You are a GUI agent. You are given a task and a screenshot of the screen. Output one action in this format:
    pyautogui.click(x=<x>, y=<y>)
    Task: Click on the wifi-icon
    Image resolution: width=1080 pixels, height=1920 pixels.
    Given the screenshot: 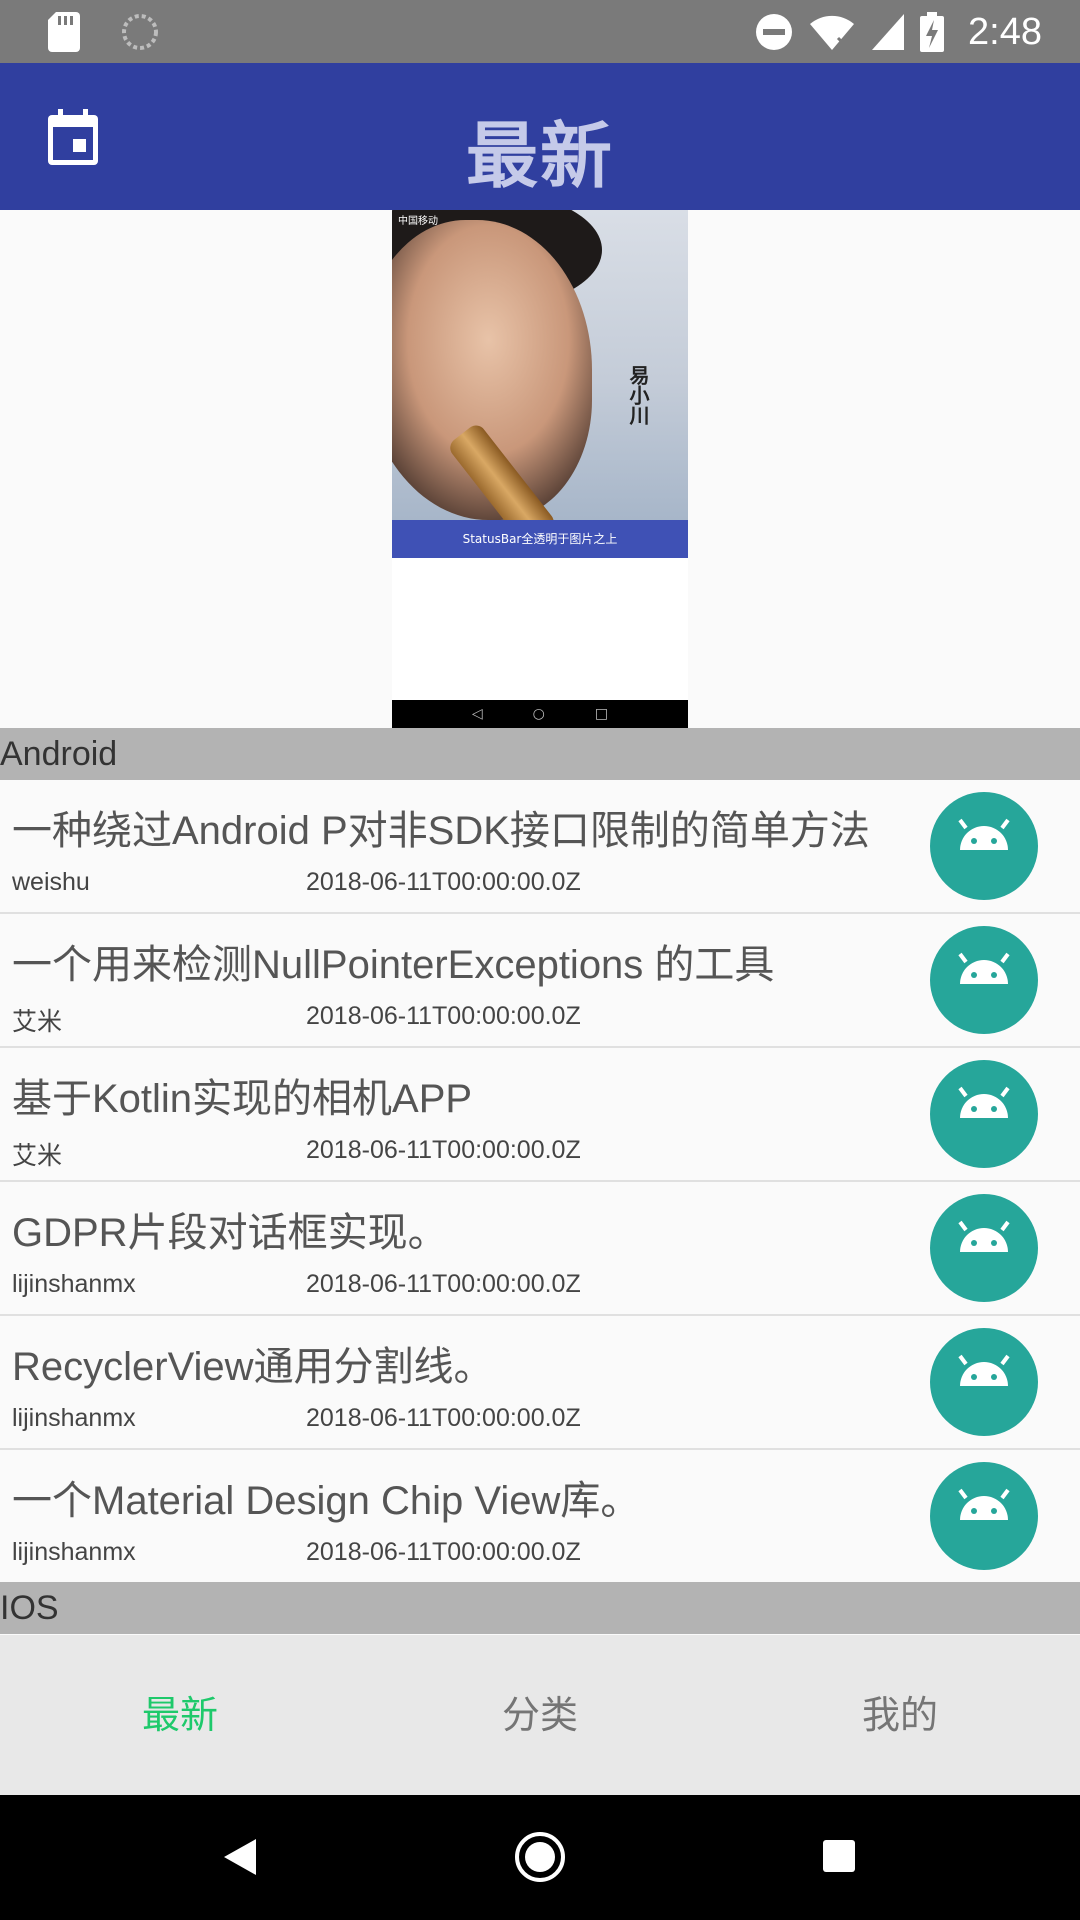 What is the action you would take?
    pyautogui.click(x=832, y=33)
    